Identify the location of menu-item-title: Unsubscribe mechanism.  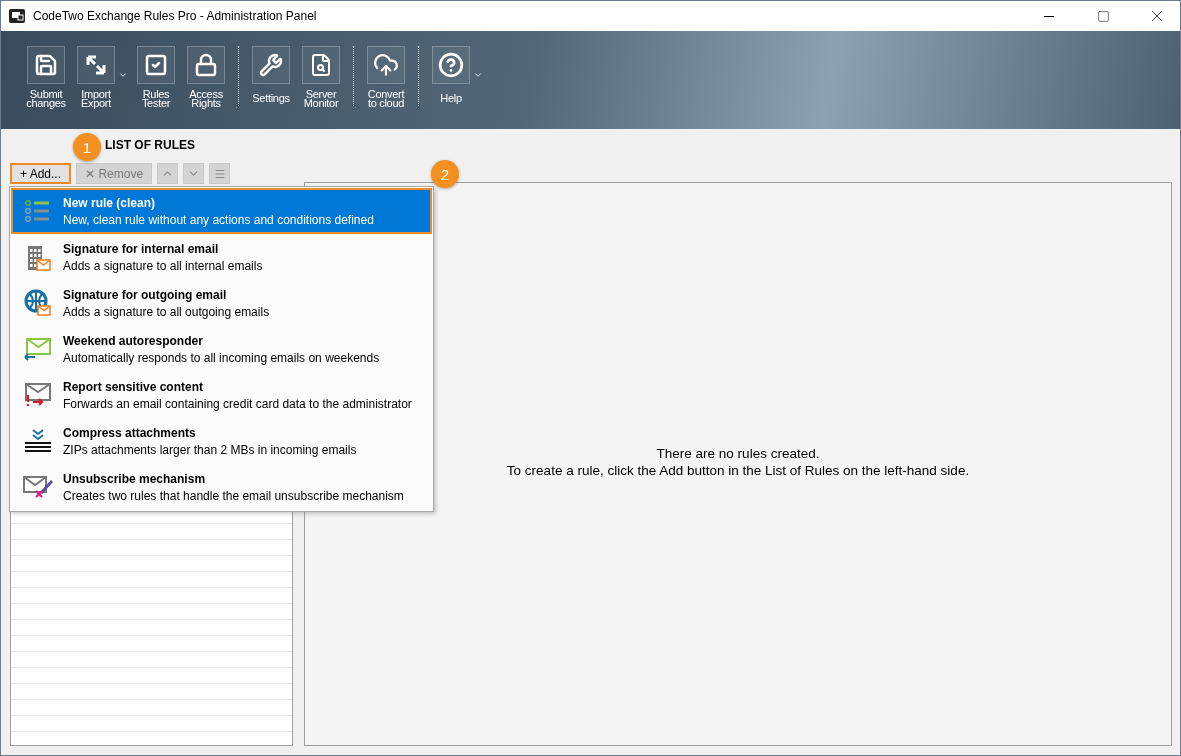
(135, 478).